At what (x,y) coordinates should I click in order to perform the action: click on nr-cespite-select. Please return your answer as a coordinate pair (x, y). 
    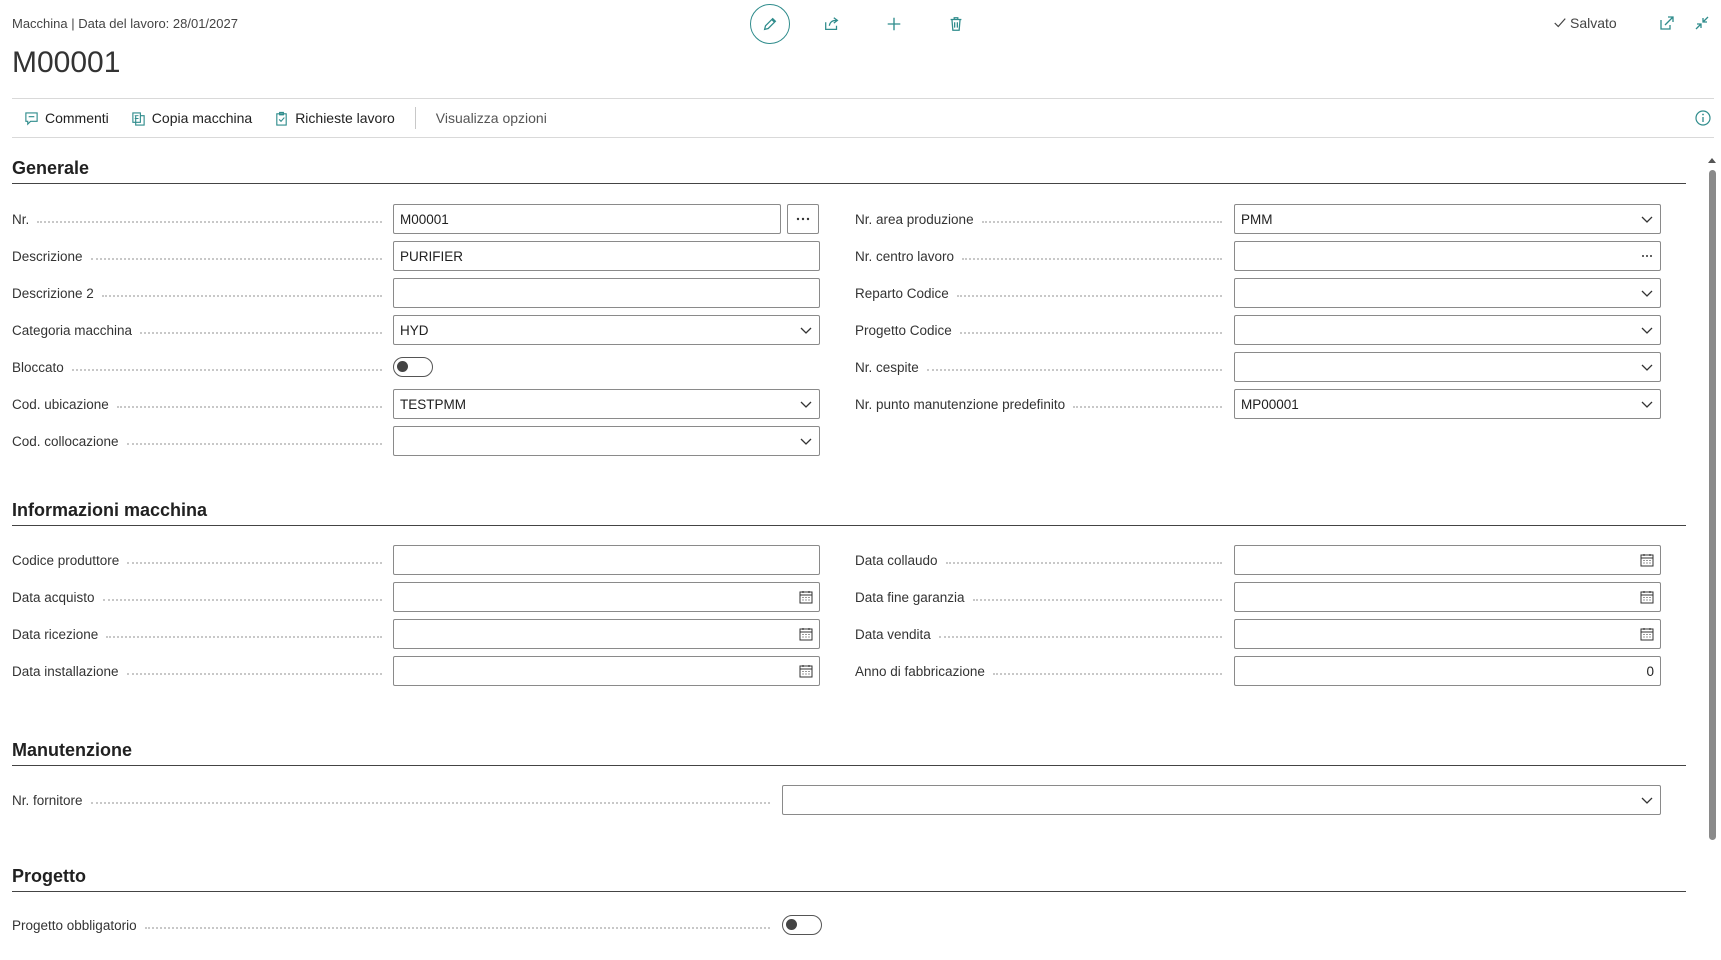
    Looking at the image, I should click on (1447, 367).